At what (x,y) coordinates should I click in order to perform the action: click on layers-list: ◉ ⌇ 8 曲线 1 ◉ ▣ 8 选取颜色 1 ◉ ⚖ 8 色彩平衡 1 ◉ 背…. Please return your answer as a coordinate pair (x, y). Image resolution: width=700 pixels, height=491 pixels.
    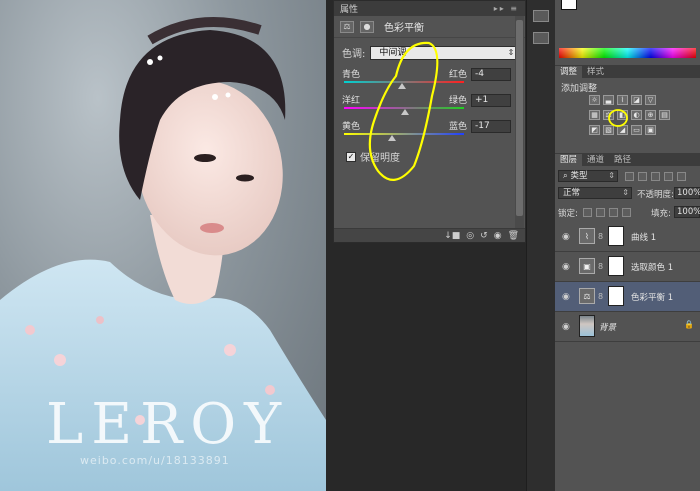
    Looking at the image, I should click on (627, 282).